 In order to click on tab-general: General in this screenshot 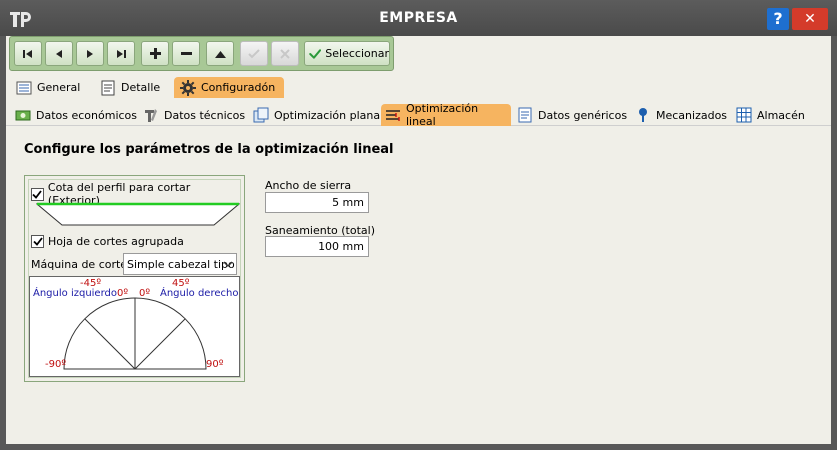, I will do `click(45, 87)`.